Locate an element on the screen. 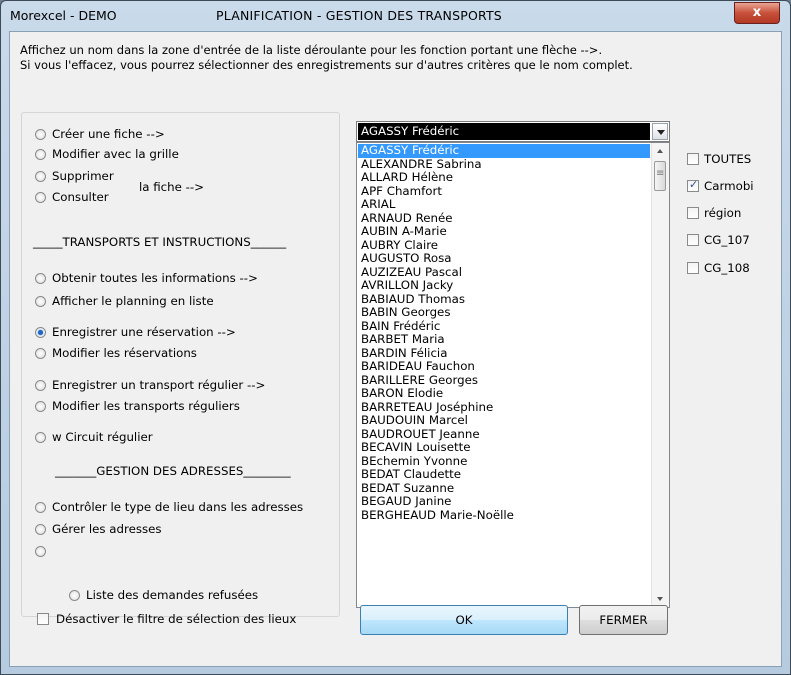 This screenshot has height=675, width=791. radio-afficher-planning: Afficher le planning en liste is located at coordinates (124, 301).